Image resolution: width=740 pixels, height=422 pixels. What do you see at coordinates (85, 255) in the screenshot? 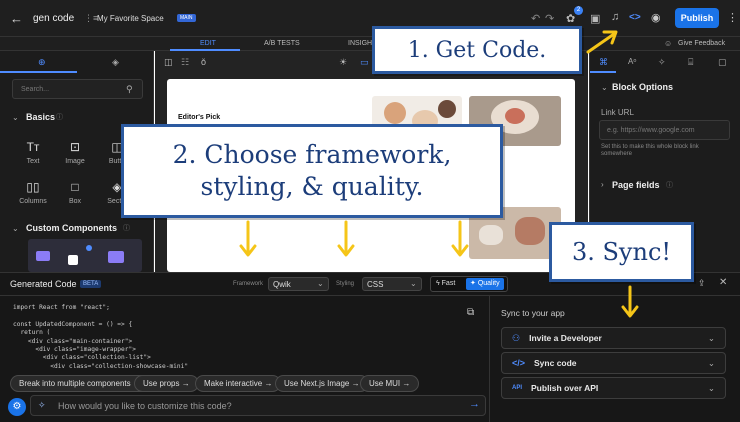
I see `custom-component-preview` at bounding box center [85, 255].